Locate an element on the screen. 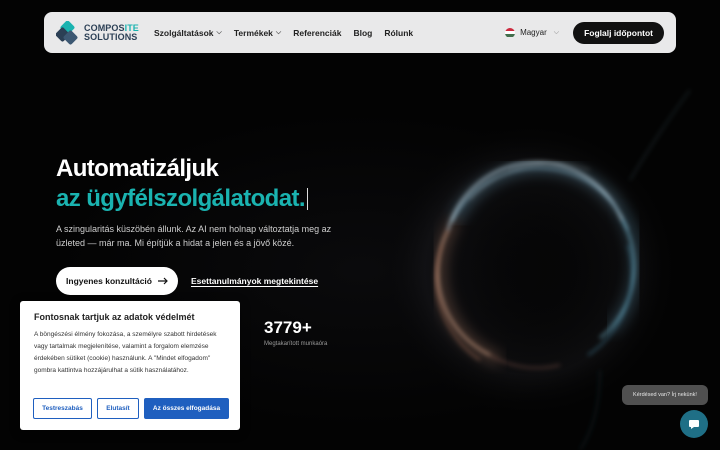  brand-logo: COMPOSITE SOLUTIONS is located at coordinates (102, 32).